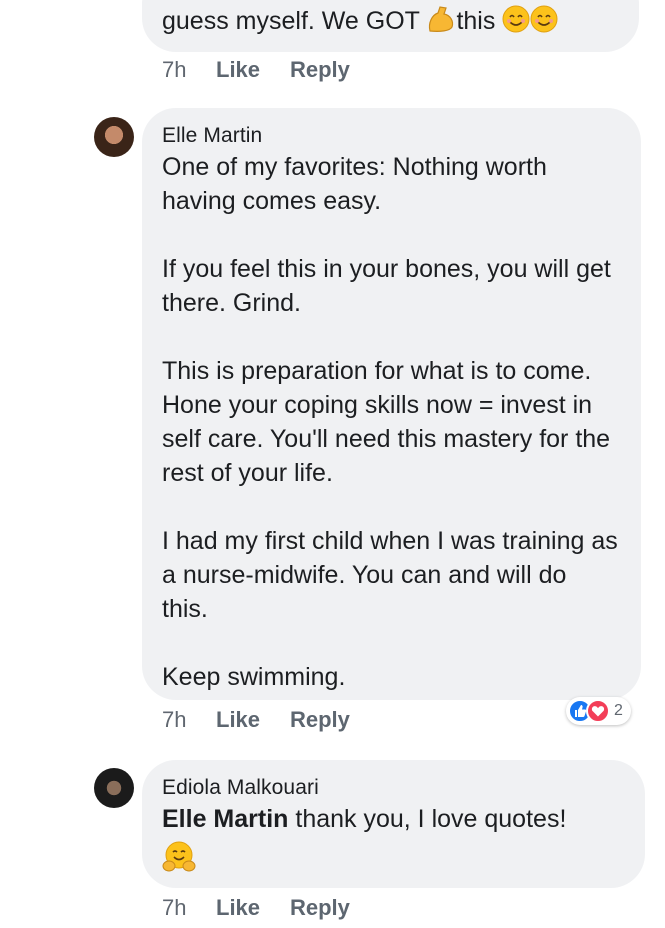  Describe the element at coordinates (431, 819) in the screenshot. I see `comment-text-part: thank you, I love quotes!` at that location.